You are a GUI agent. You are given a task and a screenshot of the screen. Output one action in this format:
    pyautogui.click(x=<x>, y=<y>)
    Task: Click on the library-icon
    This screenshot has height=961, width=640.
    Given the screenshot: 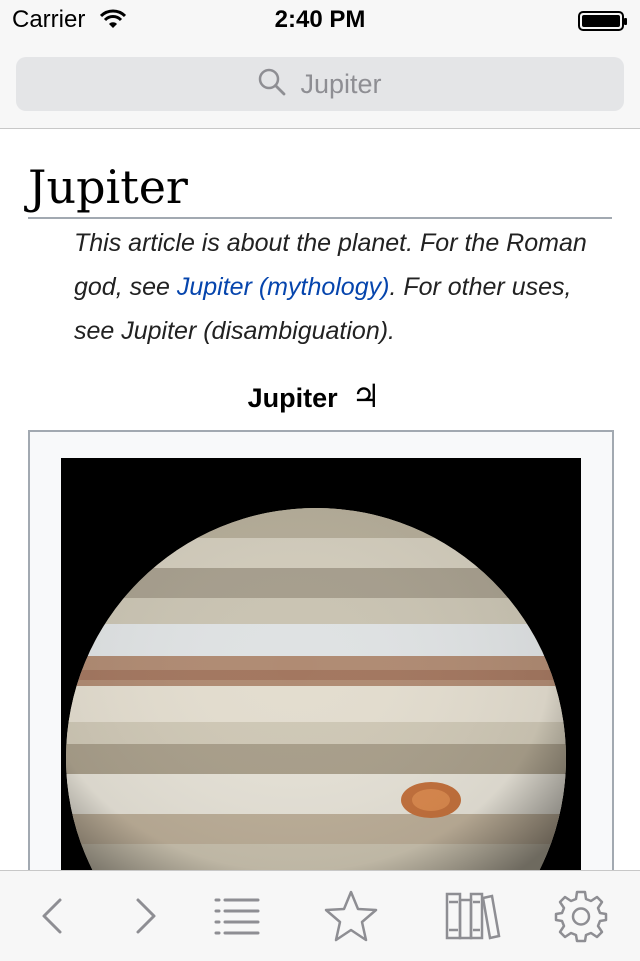 What is the action you would take?
    pyautogui.click(x=473, y=916)
    